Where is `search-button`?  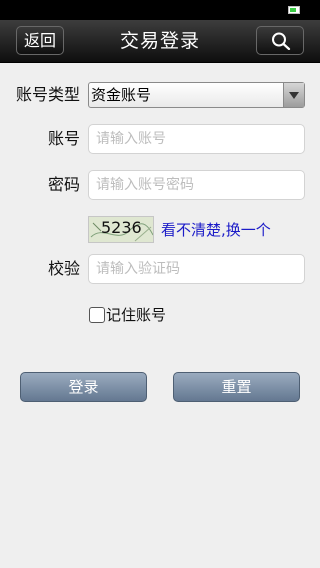
search-button is located at coordinates (280, 40).